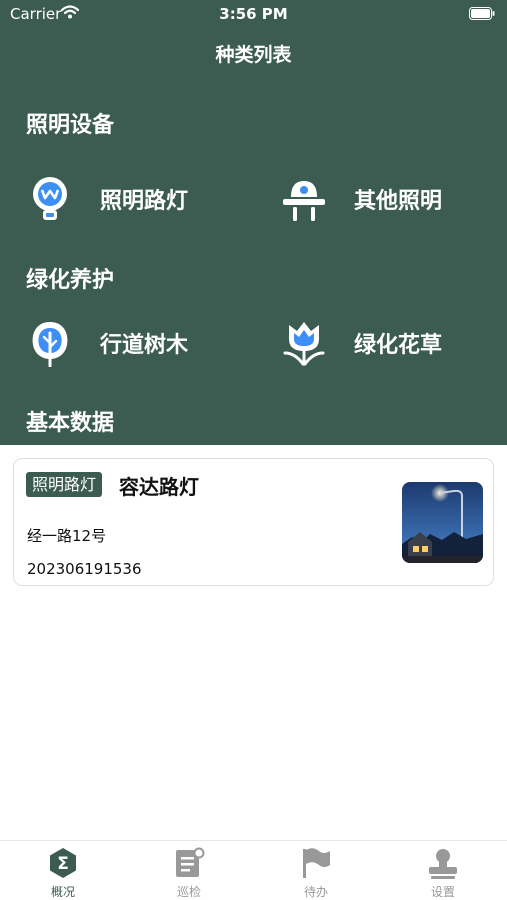  Describe the element at coordinates (70, 125) in the screenshot. I see `section-title-lighting: 照明设备` at that location.